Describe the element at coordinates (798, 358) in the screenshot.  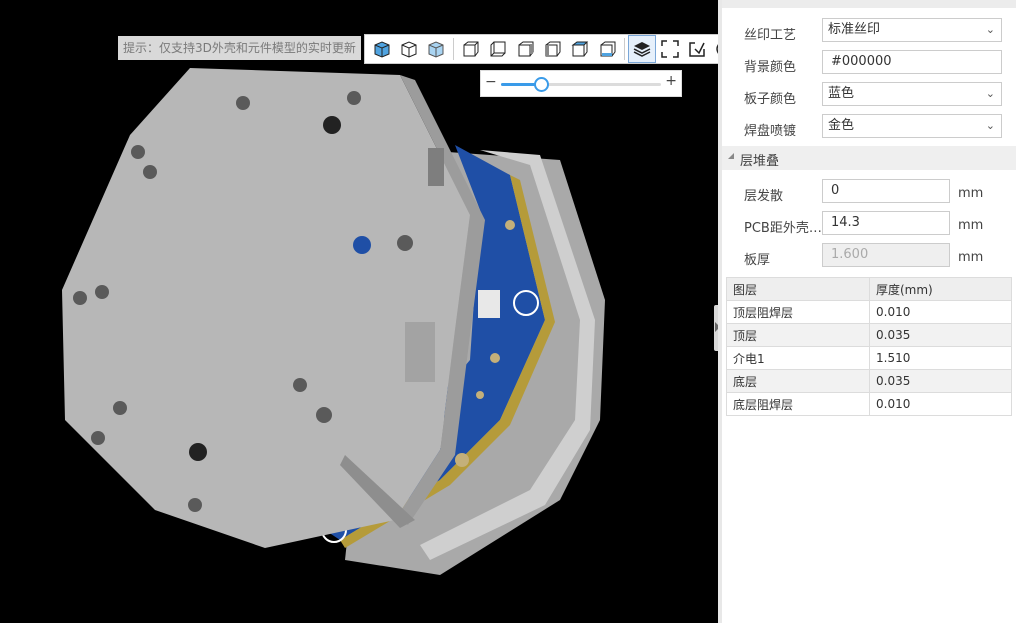
I see `layer-name-cell: 介电1` at that location.